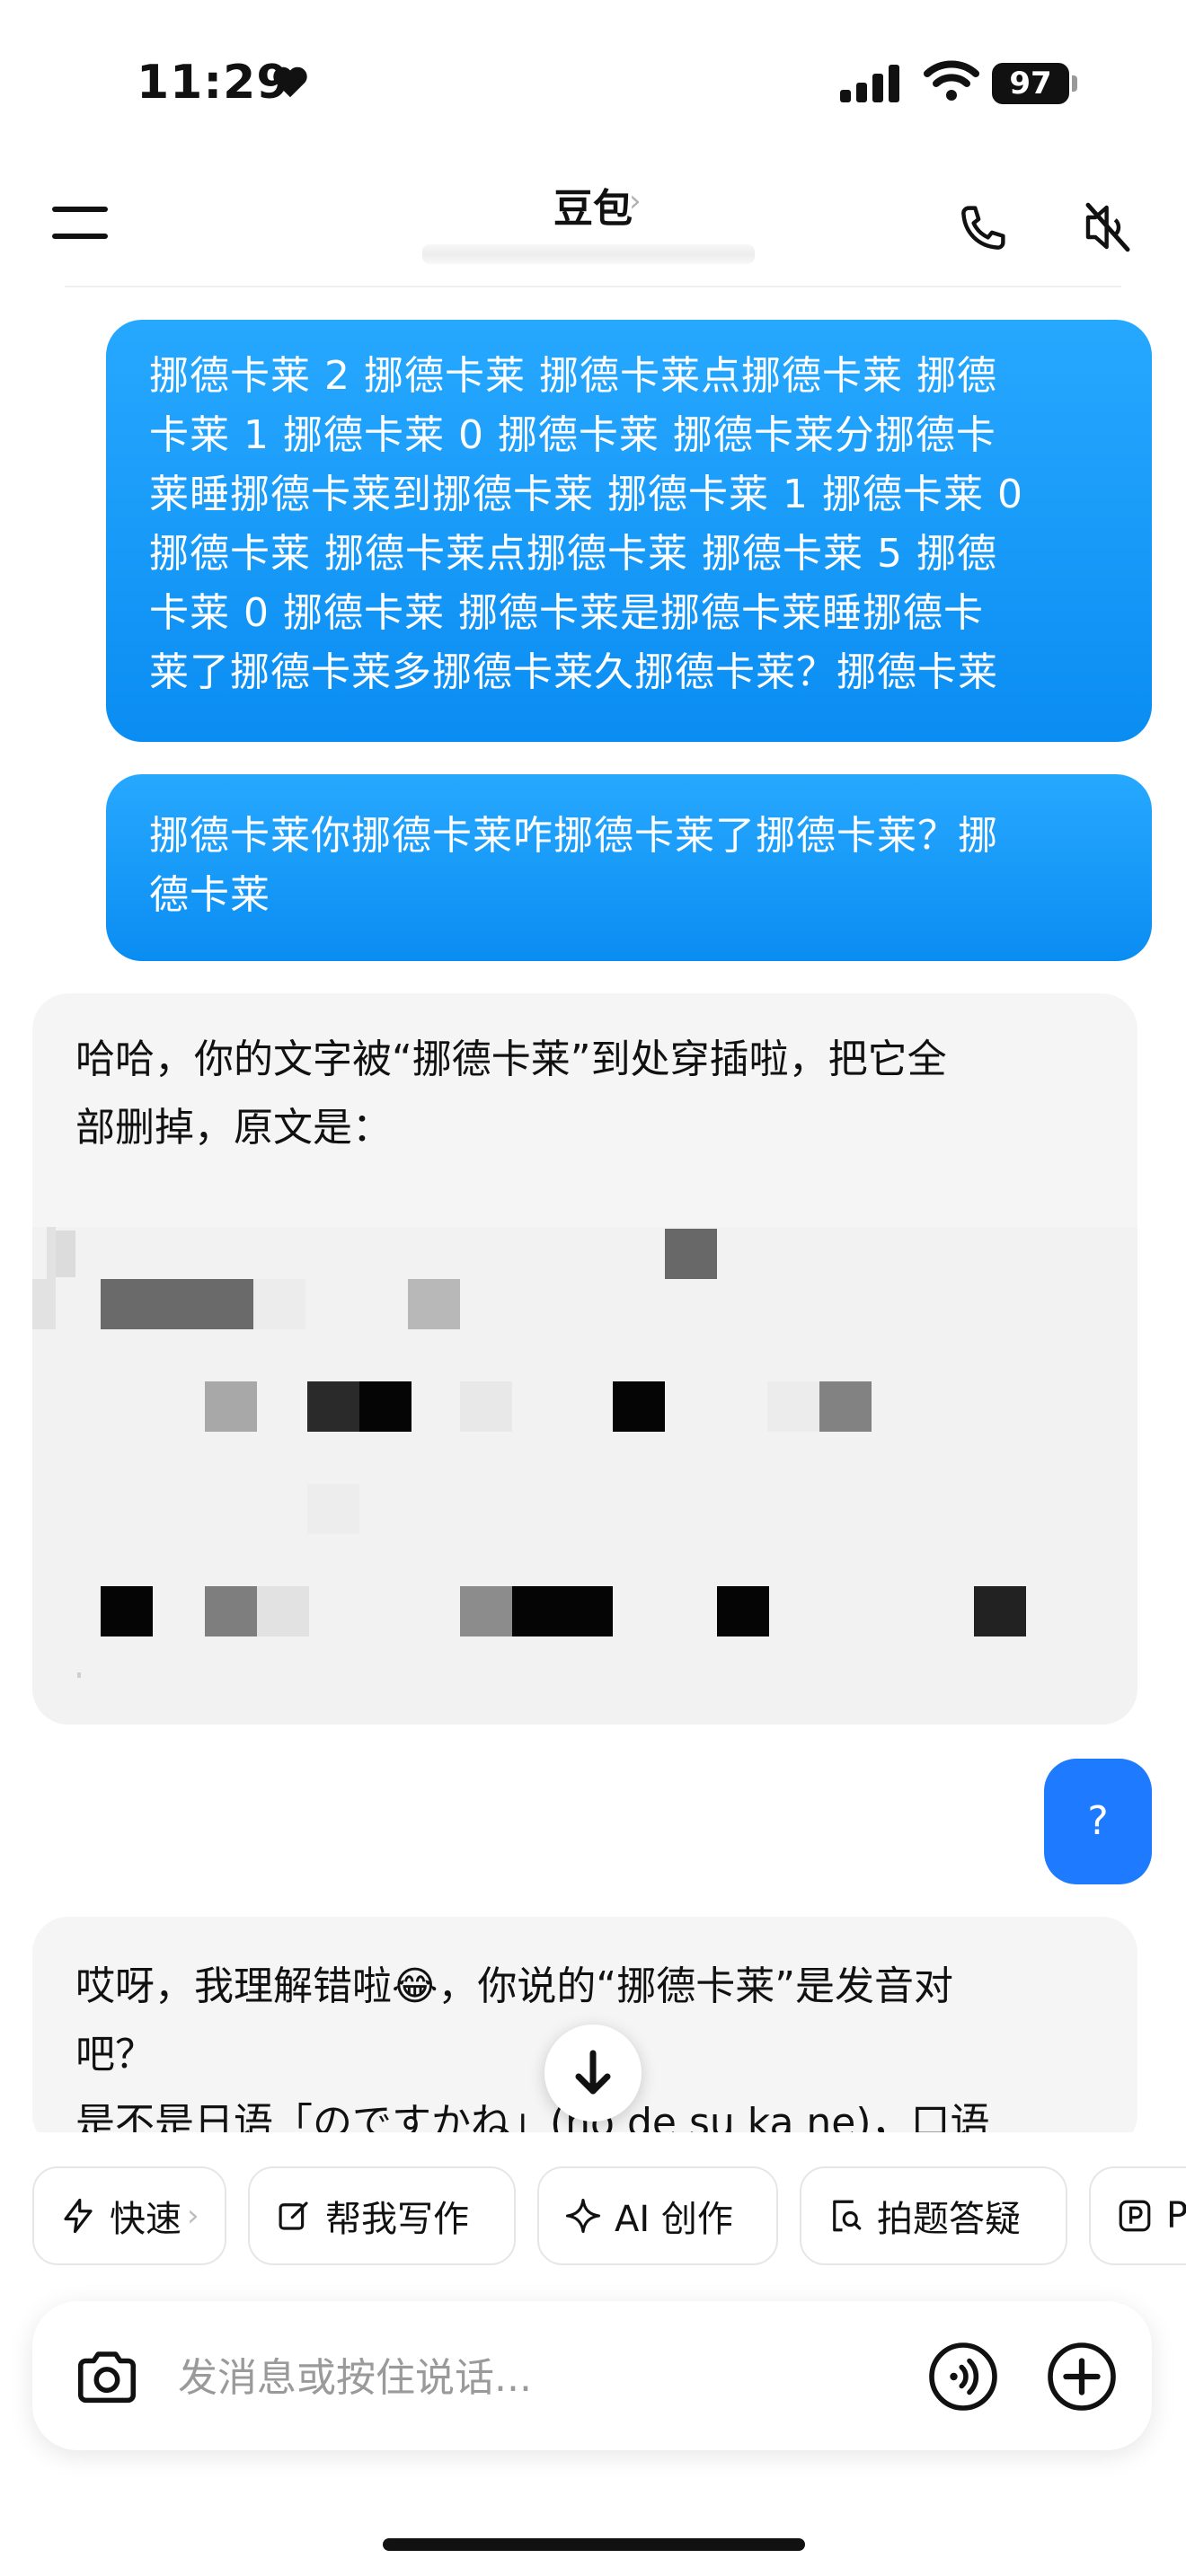 This screenshot has height=2576, width=1186. What do you see at coordinates (593, 286) in the screenshot?
I see `header-divider` at bounding box center [593, 286].